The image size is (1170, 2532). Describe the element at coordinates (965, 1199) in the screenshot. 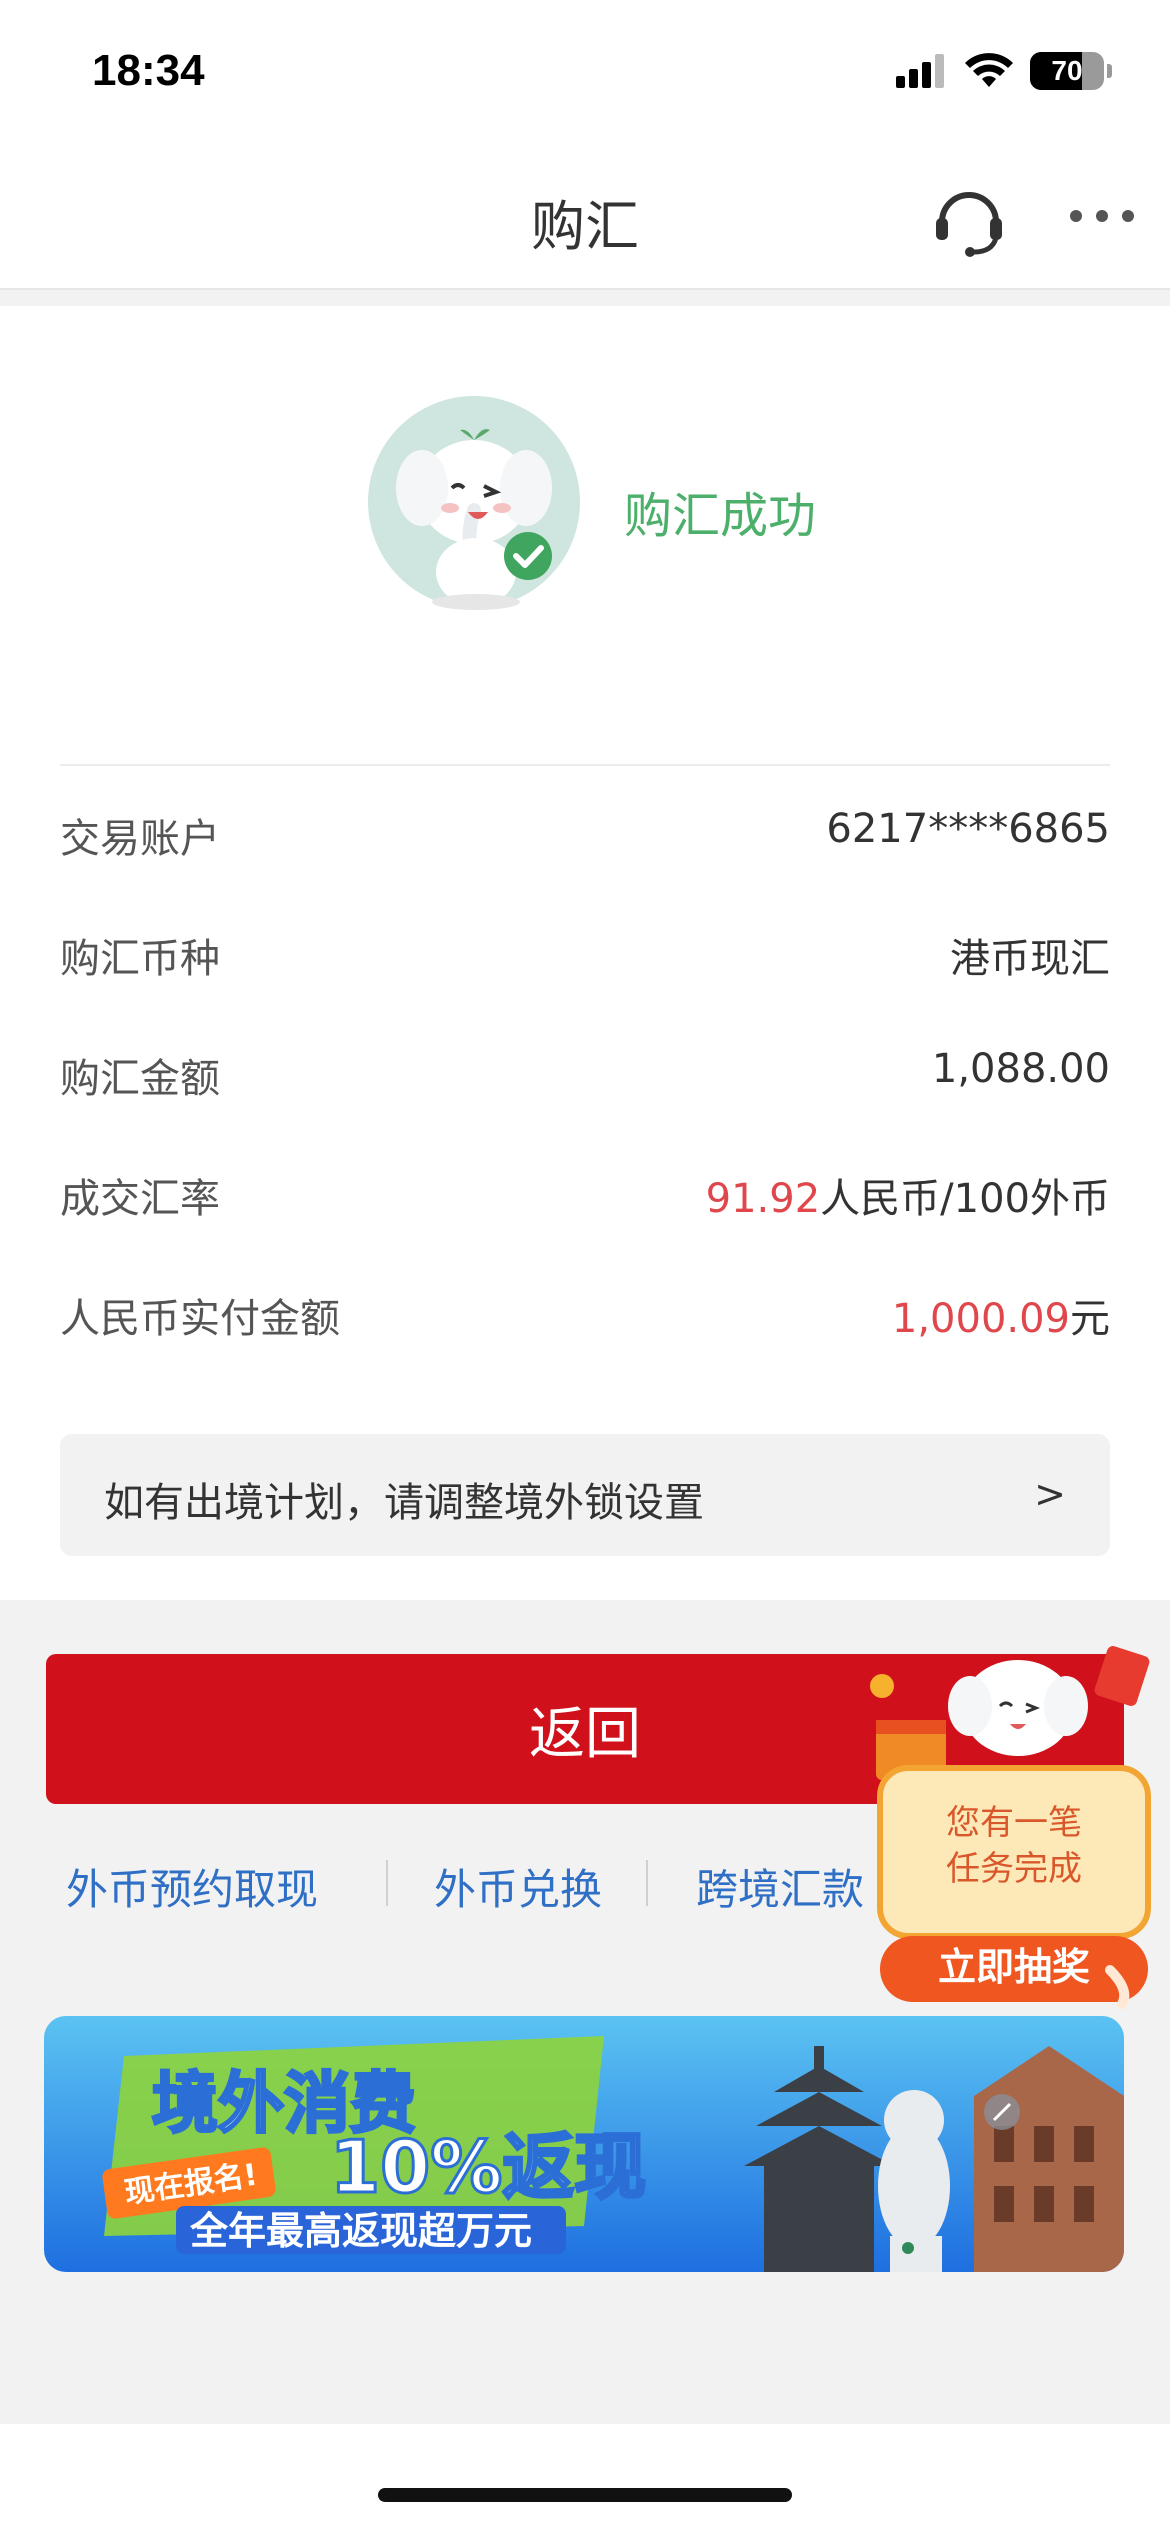

I see `rate-unit: 人民币/100外币` at that location.